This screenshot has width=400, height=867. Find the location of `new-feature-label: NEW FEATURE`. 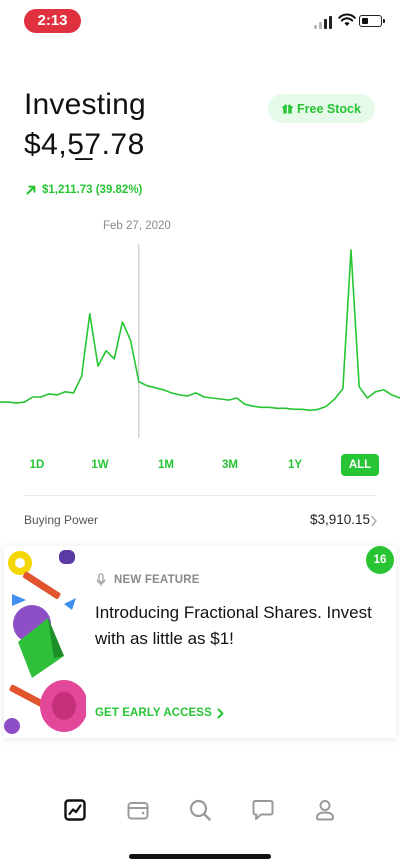

new-feature-label: NEW FEATURE is located at coordinates (157, 580).